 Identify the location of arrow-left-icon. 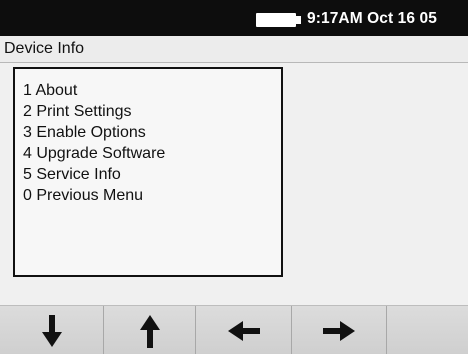
(243, 330).